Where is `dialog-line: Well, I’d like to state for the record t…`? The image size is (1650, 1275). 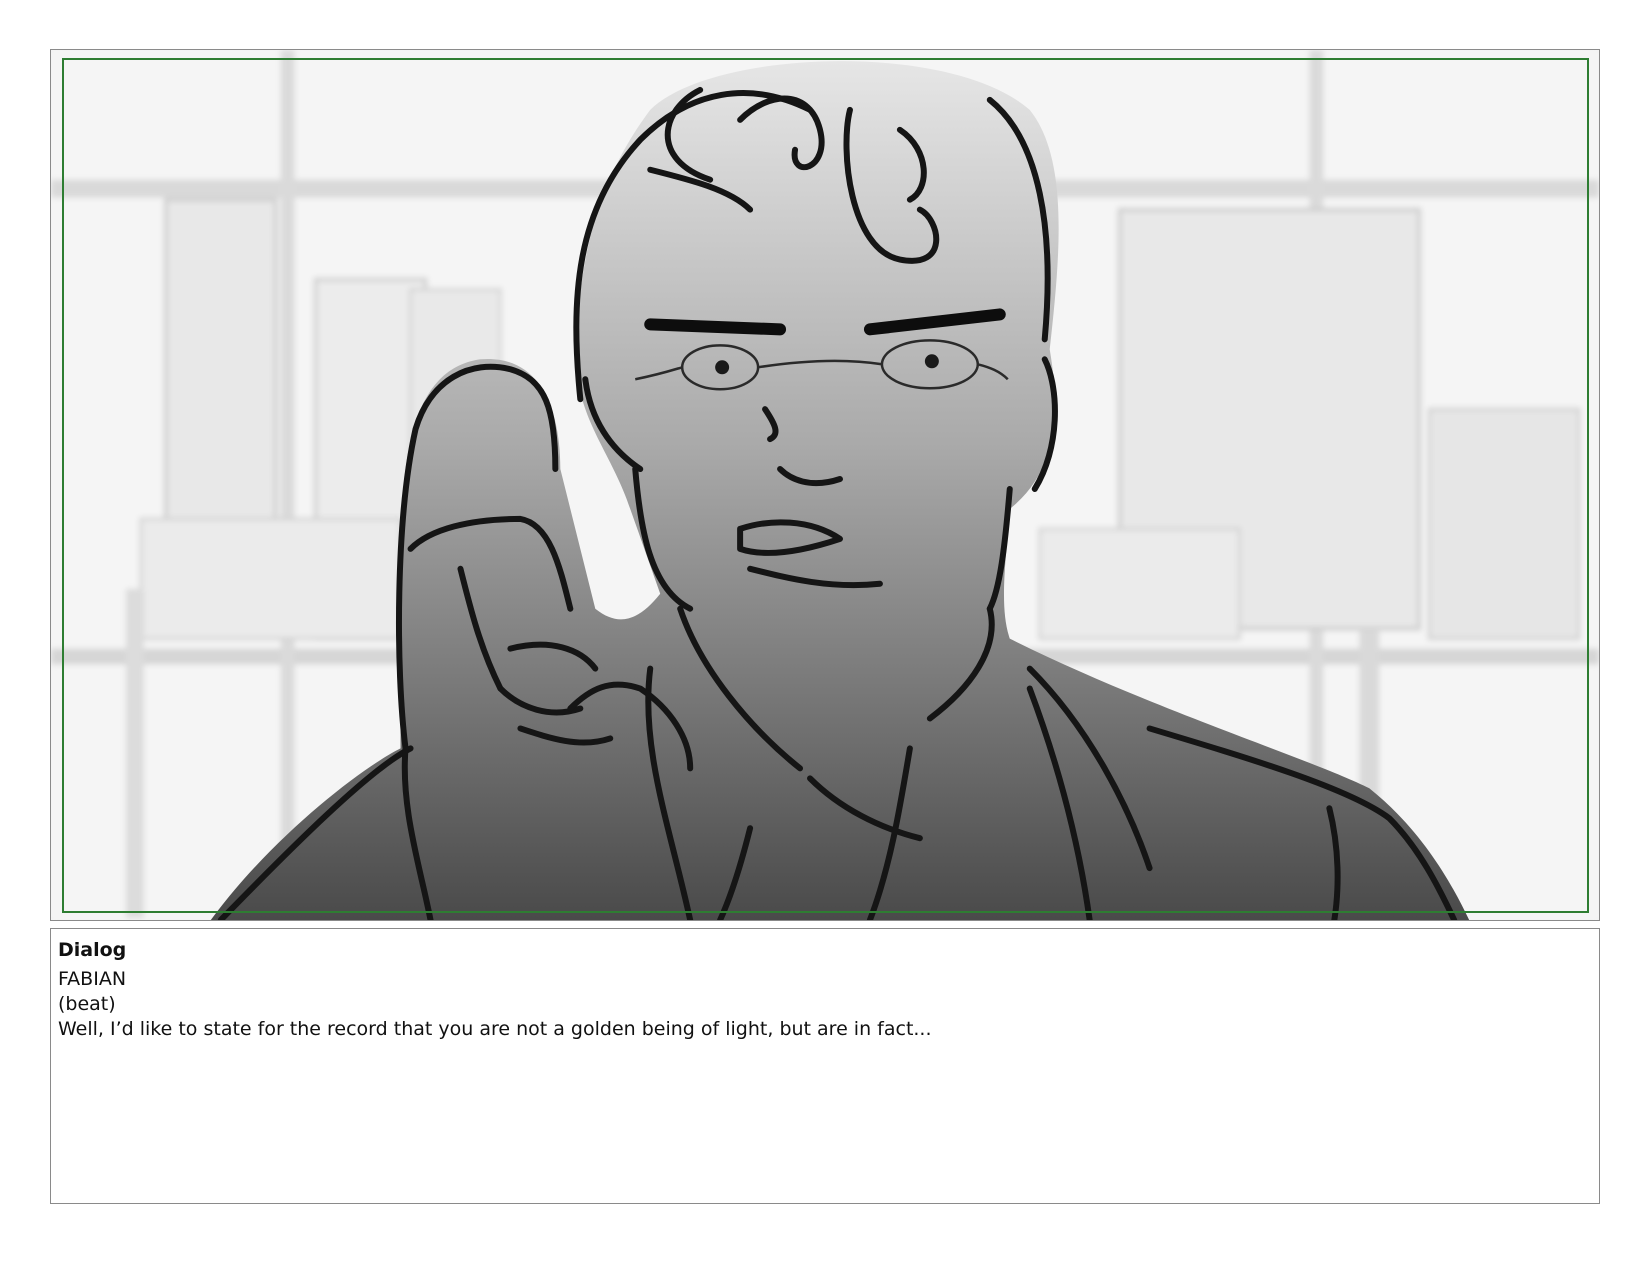
dialog-line: Well, I’d like to state for the record t… is located at coordinates (495, 1029).